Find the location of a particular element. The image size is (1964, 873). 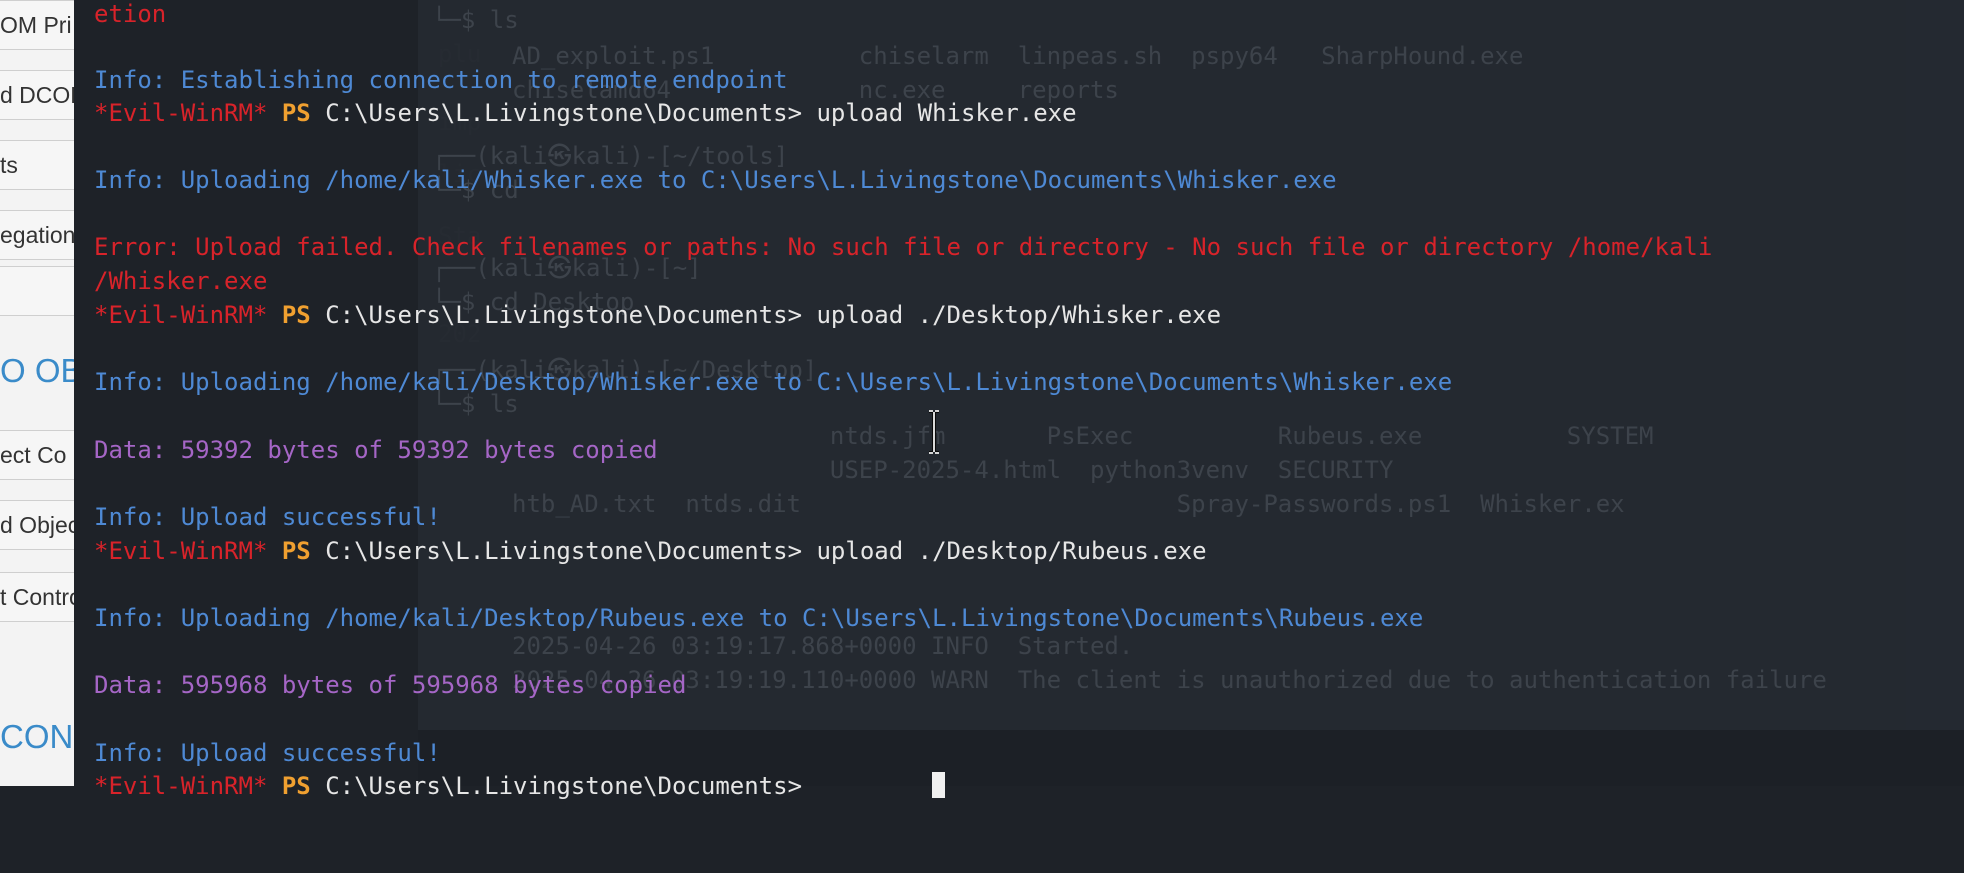

left-nav-item: egation is located at coordinates (37, 235).